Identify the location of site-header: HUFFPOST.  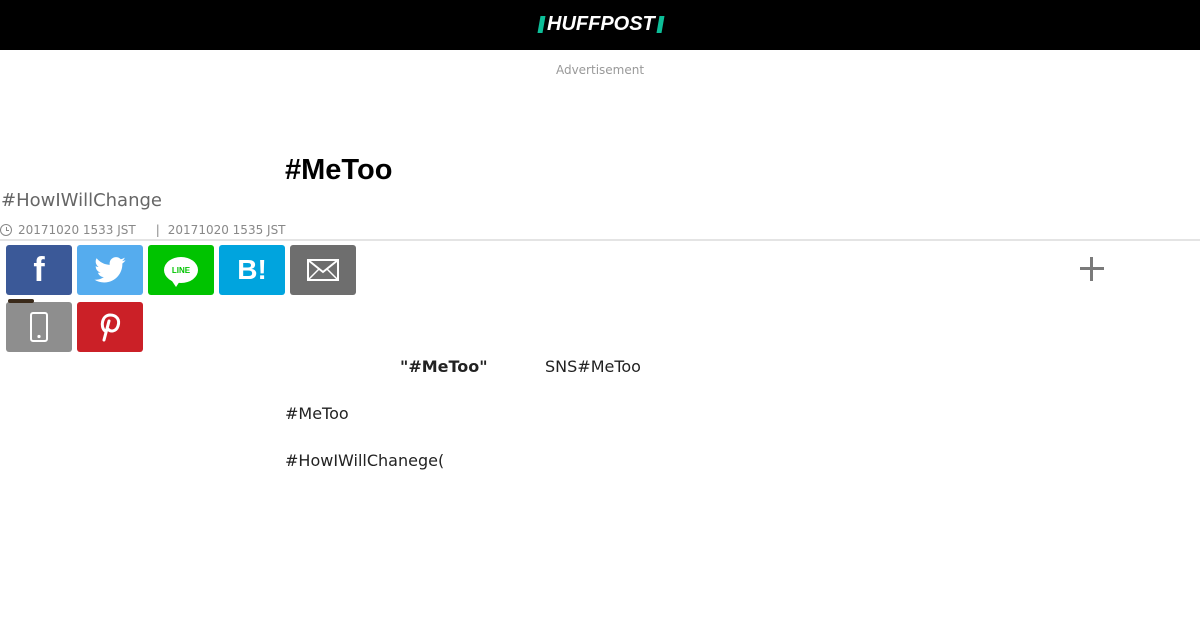
(600, 25).